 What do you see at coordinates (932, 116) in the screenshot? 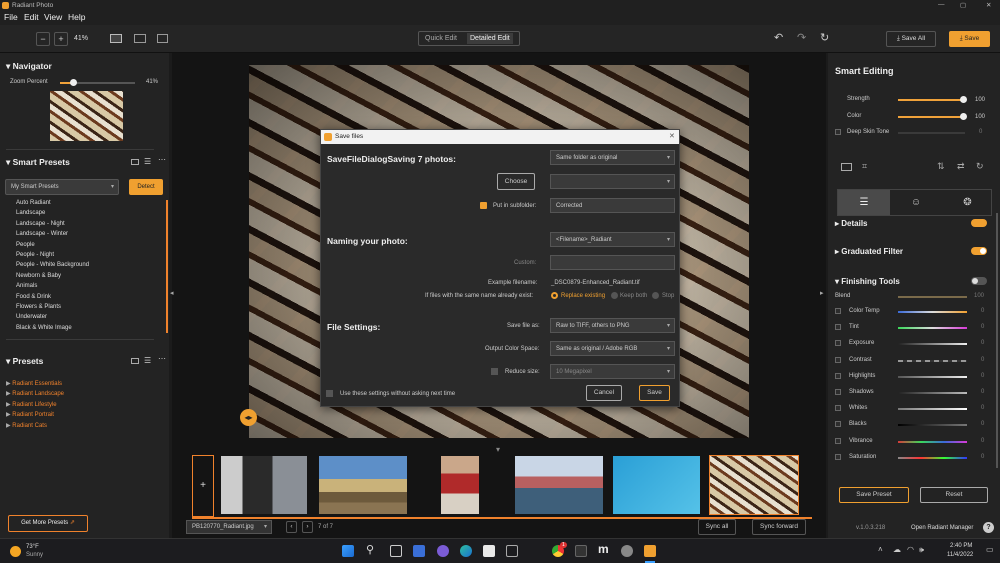
I see `color-slider` at bounding box center [932, 116].